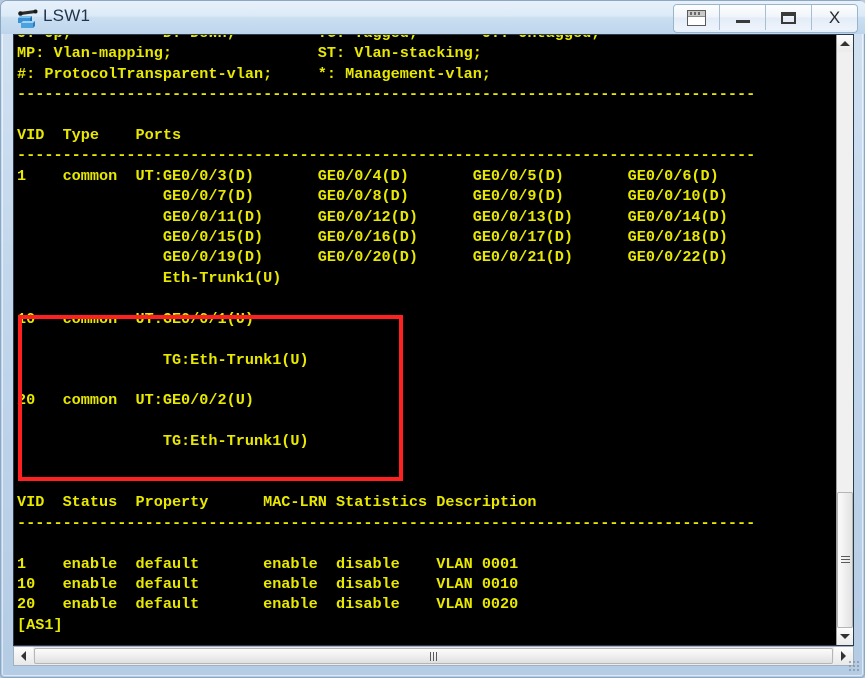 This screenshot has height=678, width=865. Describe the element at coordinates (742, 21) in the screenshot. I see `minimize-icon` at that location.